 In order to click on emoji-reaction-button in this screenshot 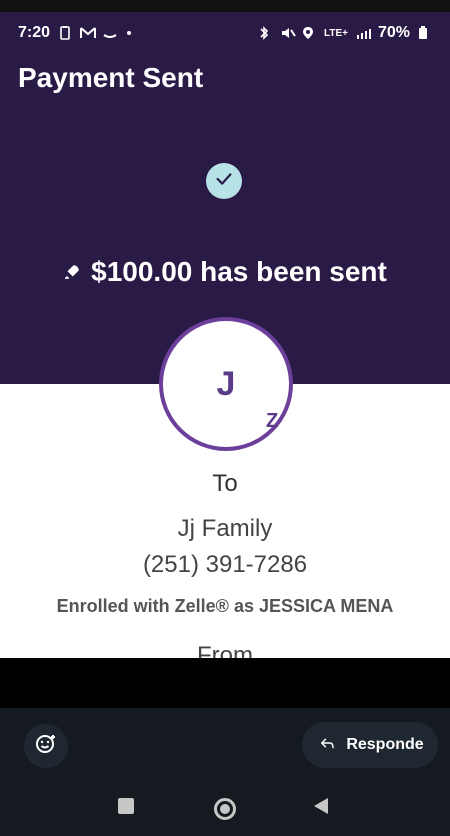, I will do `click(46, 746)`.